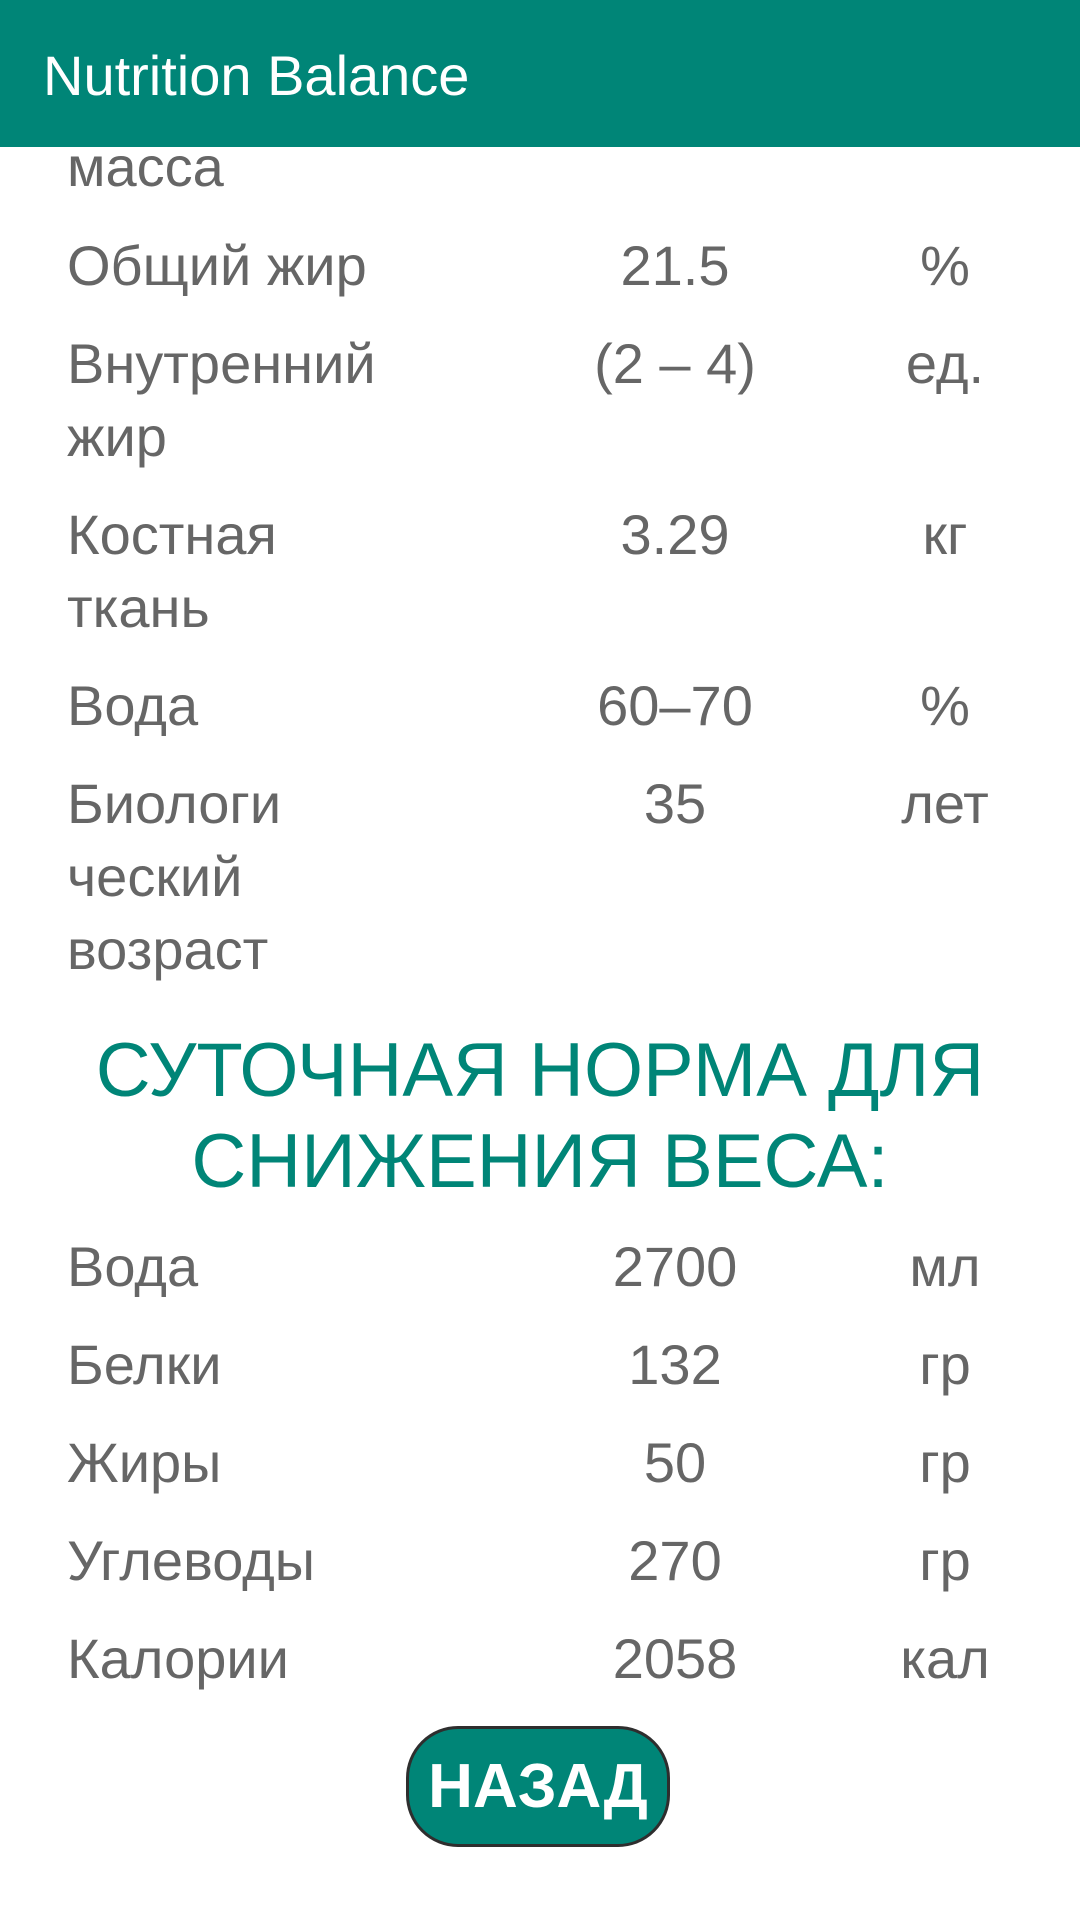 The width and height of the screenshot is (1080, 1920). Describe the element at coordinates (172, 571) in the screenshot. I see `metric-label: Костная ткань` at that location.